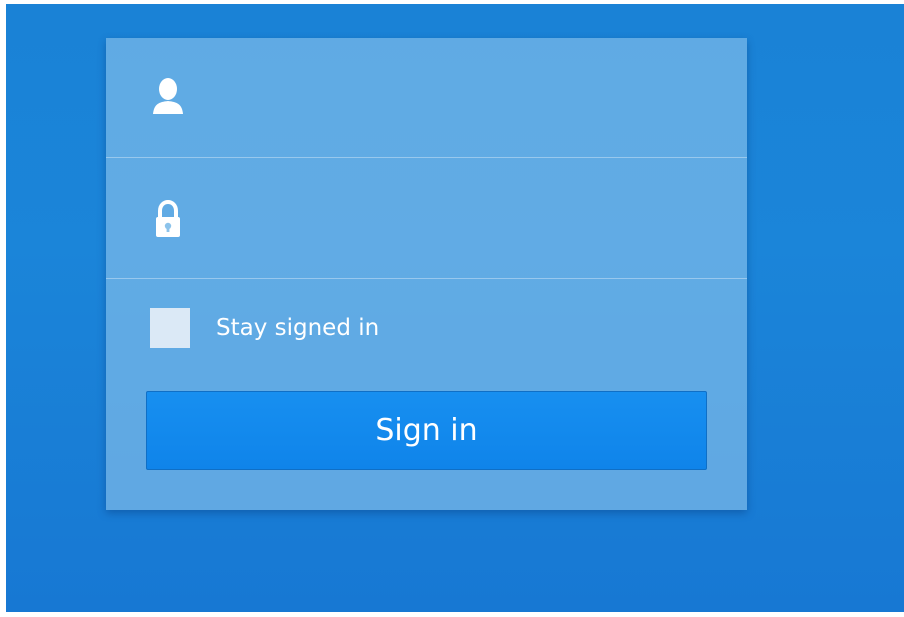 The width and height of the screenshot is (904, 617). Describe the element at coordinates (468, 220) in the screenshot. I see `password-input` at that location.